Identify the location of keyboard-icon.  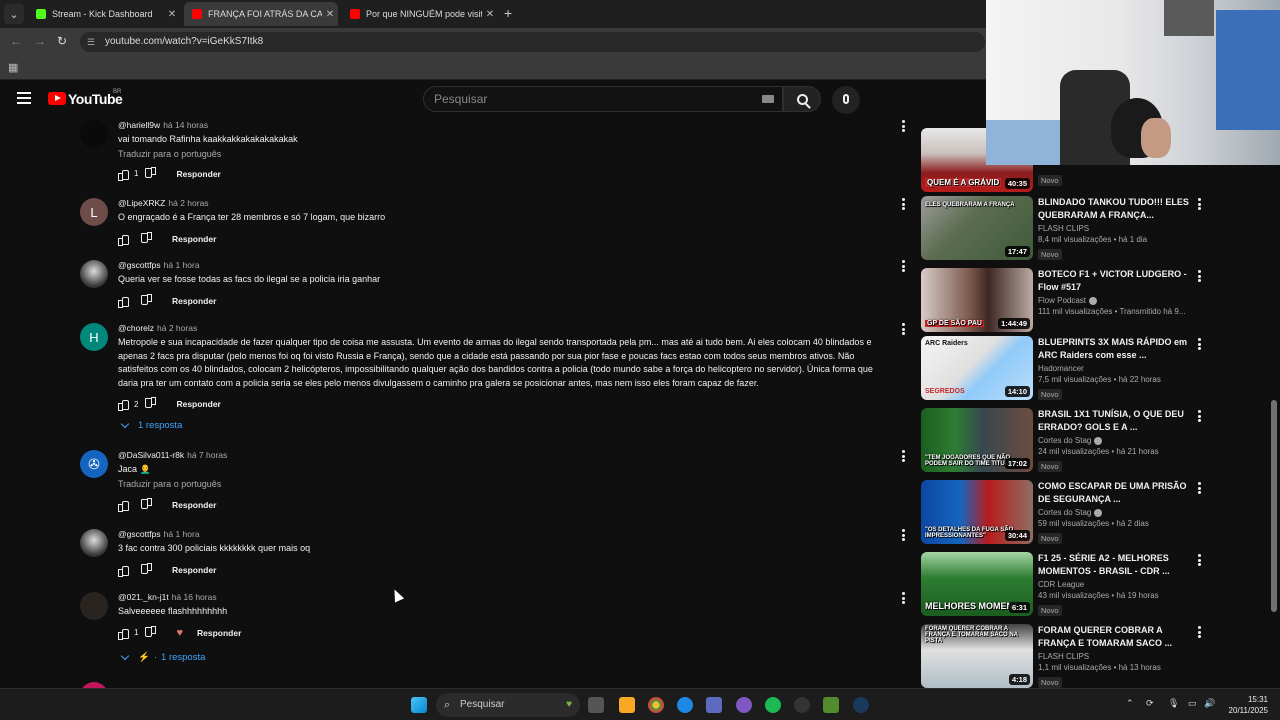
(768, 99).